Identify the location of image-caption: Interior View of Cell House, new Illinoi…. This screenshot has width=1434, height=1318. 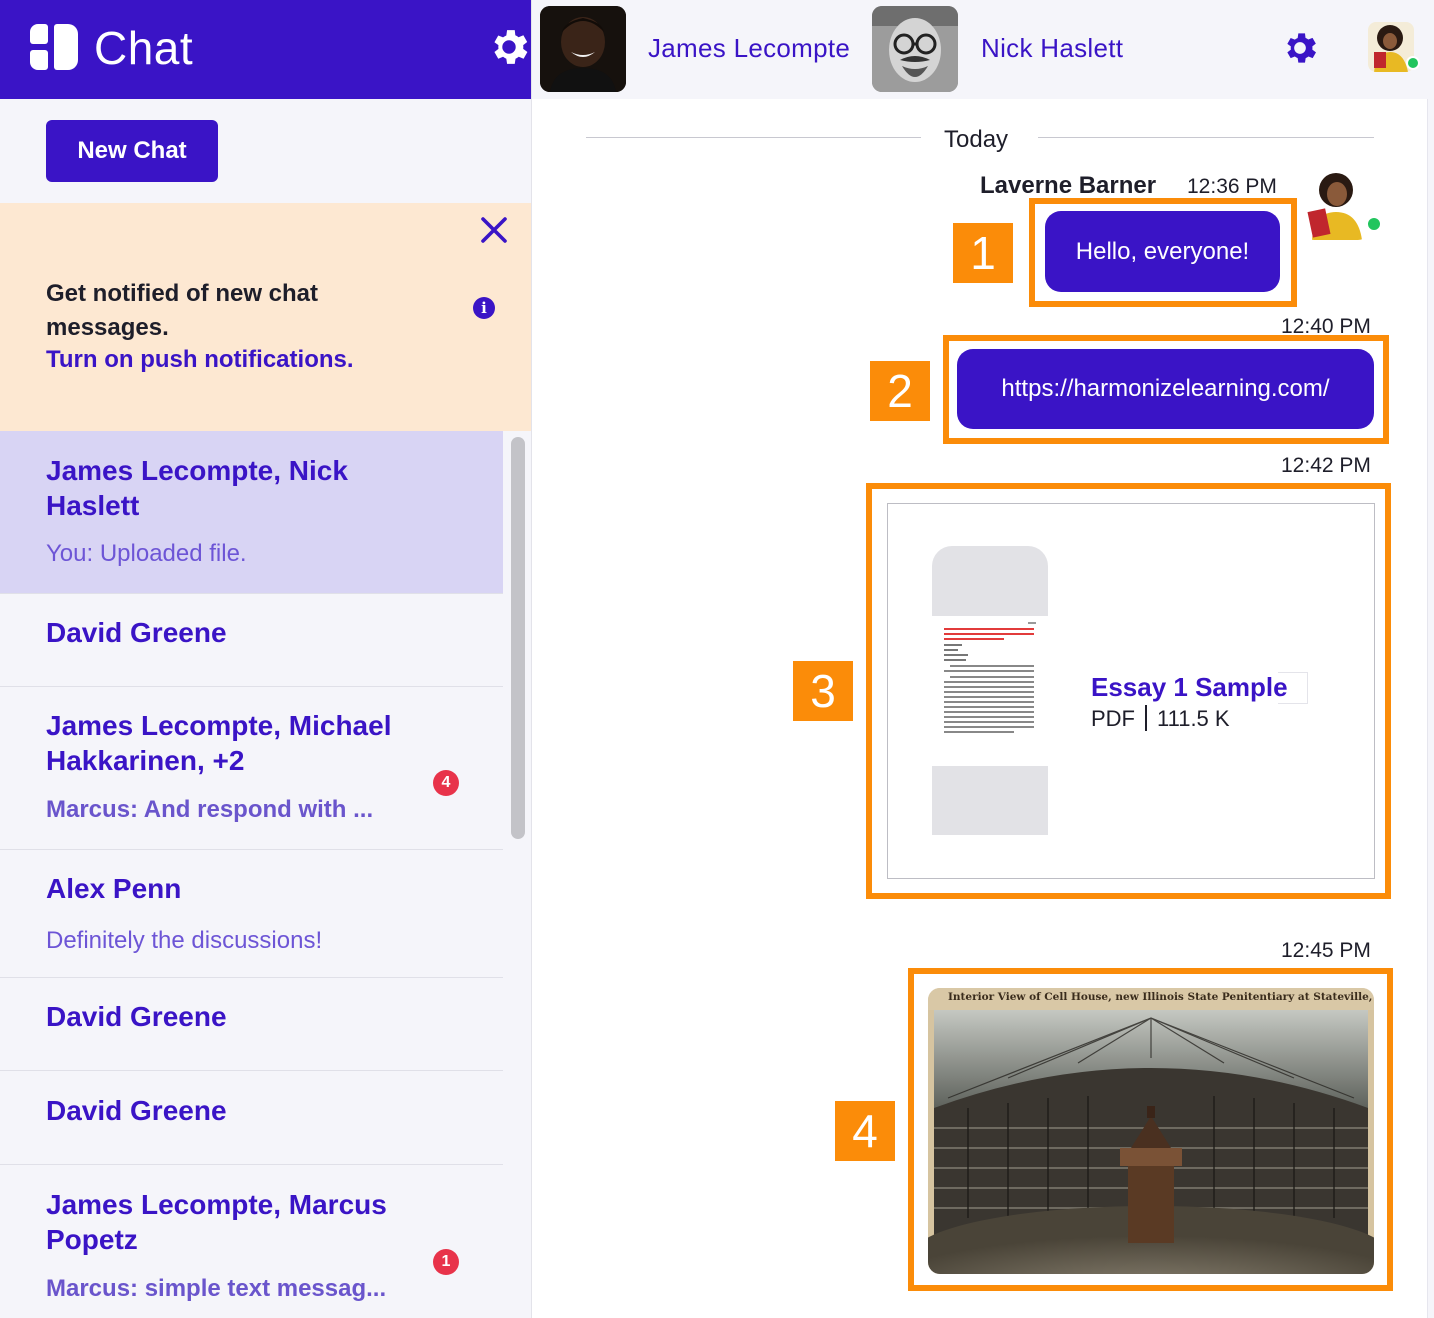
(1151, 999).